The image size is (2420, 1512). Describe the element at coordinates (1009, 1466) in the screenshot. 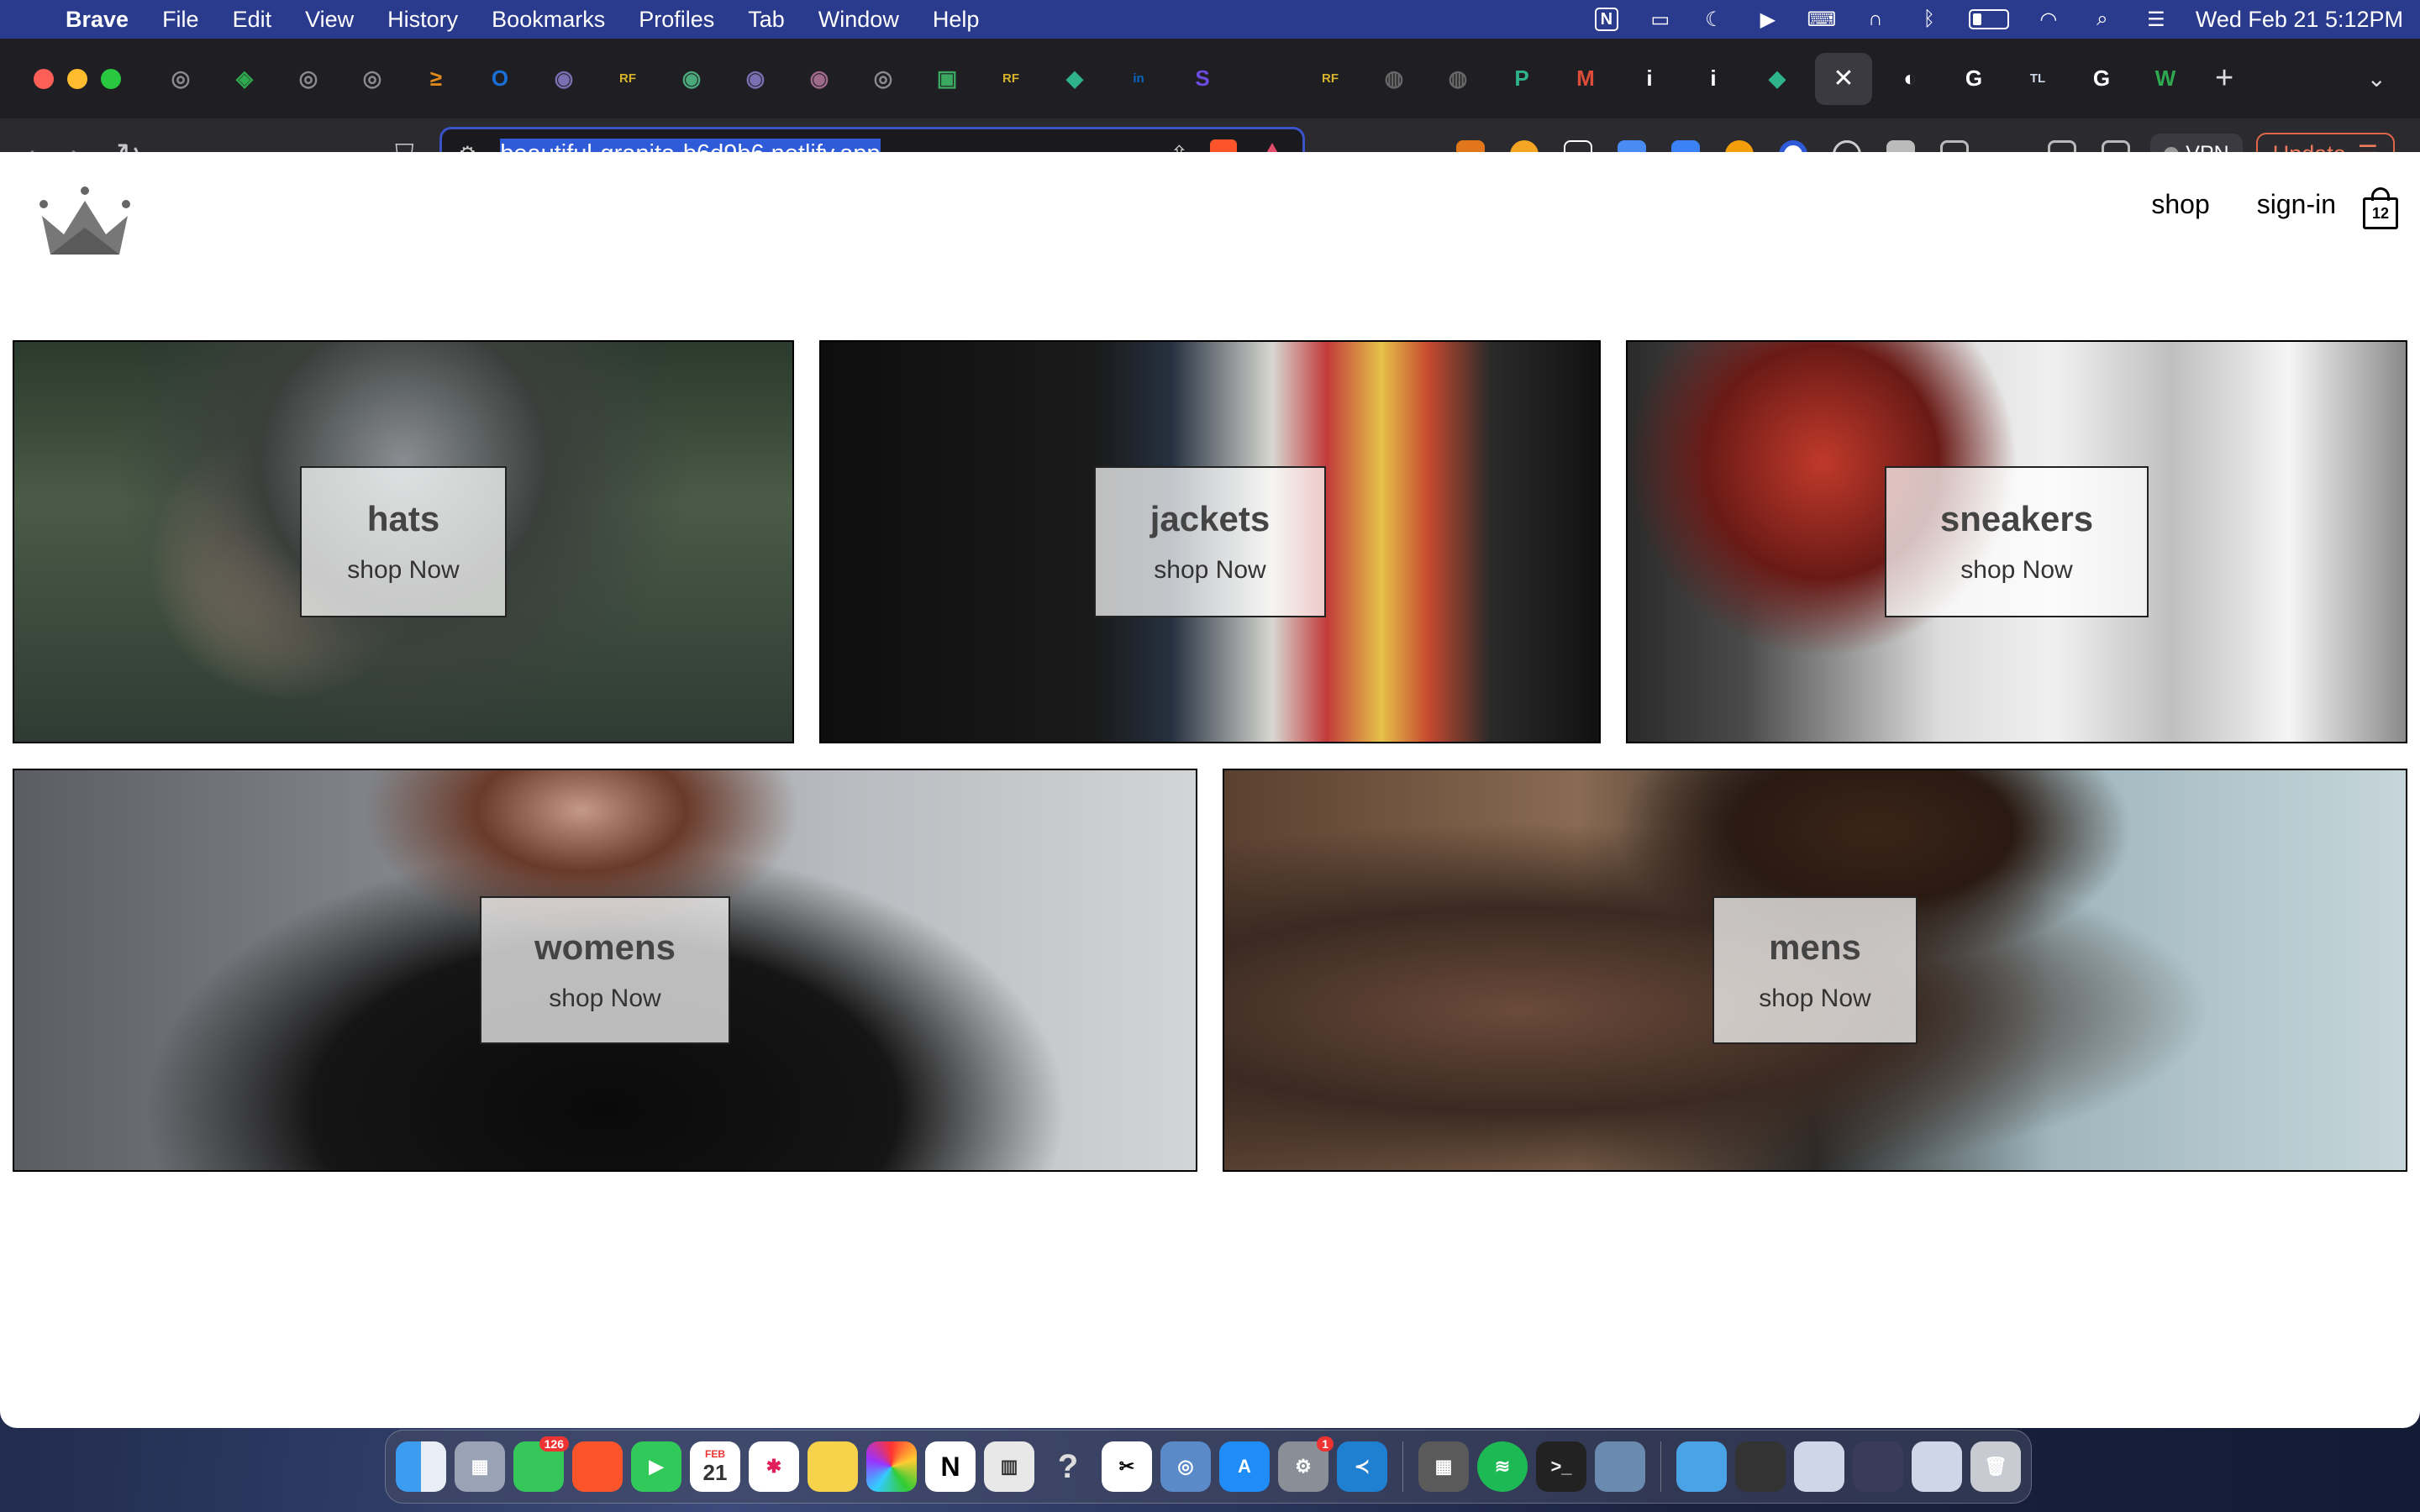

I see `app-icon: ▥` at that location.